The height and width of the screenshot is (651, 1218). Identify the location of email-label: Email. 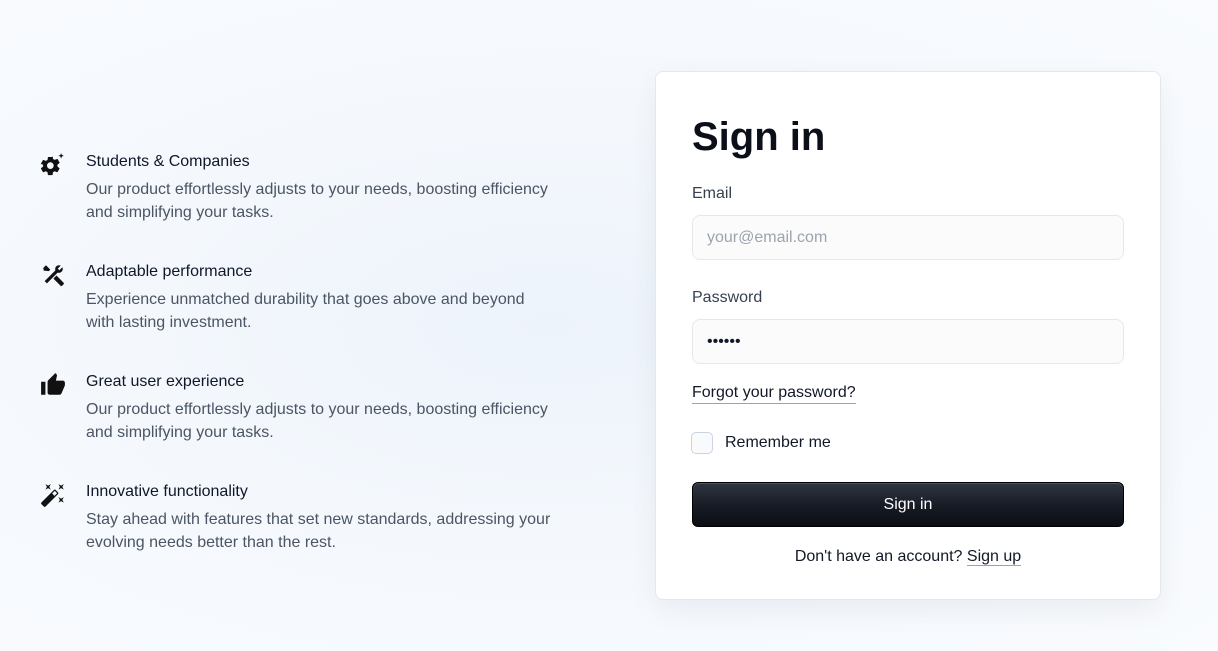
(712, 193).